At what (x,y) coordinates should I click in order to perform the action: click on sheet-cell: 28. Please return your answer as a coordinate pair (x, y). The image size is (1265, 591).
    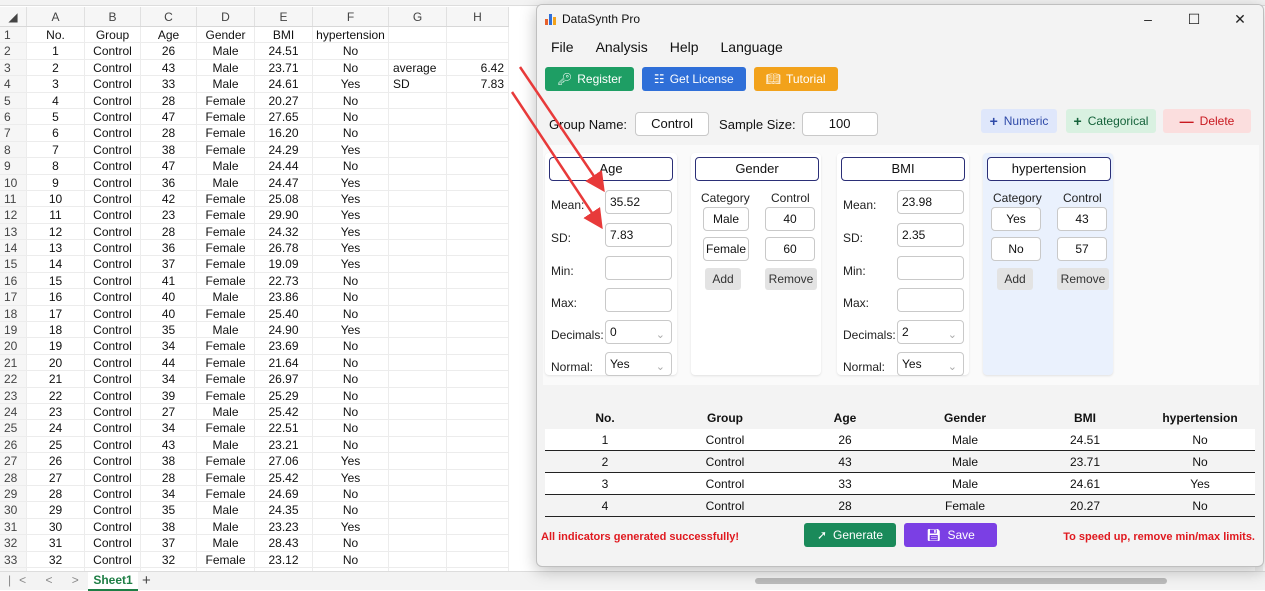
    Looking at the image, I should click on (169, 477).